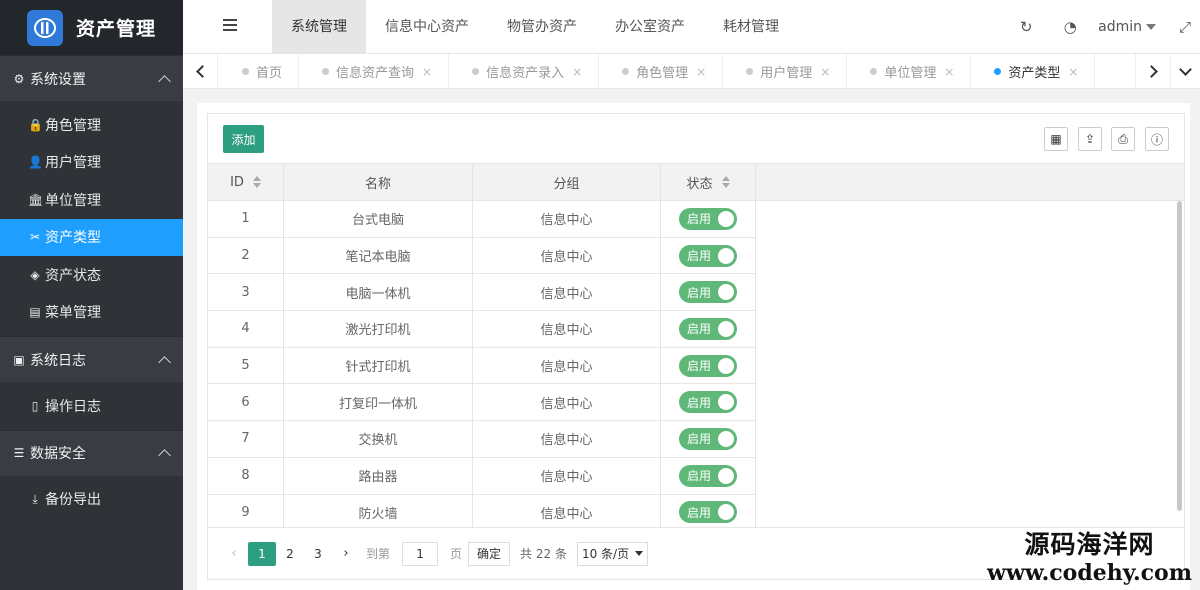 The image size is (1200, 590). Describe the element at coordinates (35, 312) in the screenshot. I see `list-alt-icon: ▤` at that location.